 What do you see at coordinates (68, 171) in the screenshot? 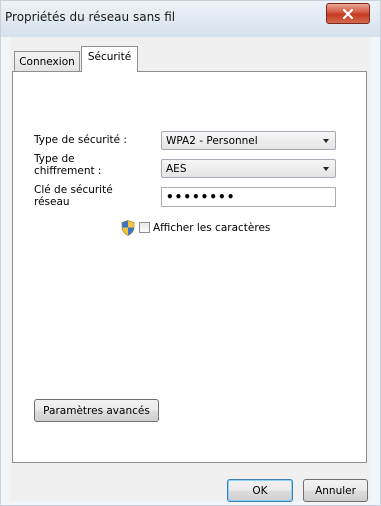
I see `encryption-type-label-line2: chiffrement :` at bounding box center [68, 171].